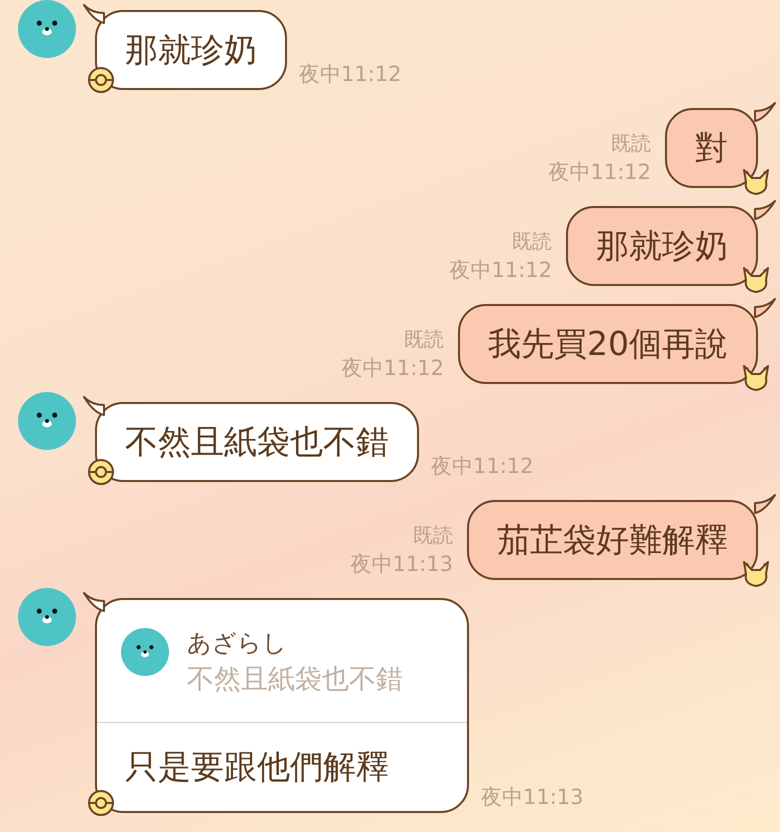 This screenshot has width=780, height=832. I want to click on message-text: 不然且紙袋也不錯, so click(257, 442).